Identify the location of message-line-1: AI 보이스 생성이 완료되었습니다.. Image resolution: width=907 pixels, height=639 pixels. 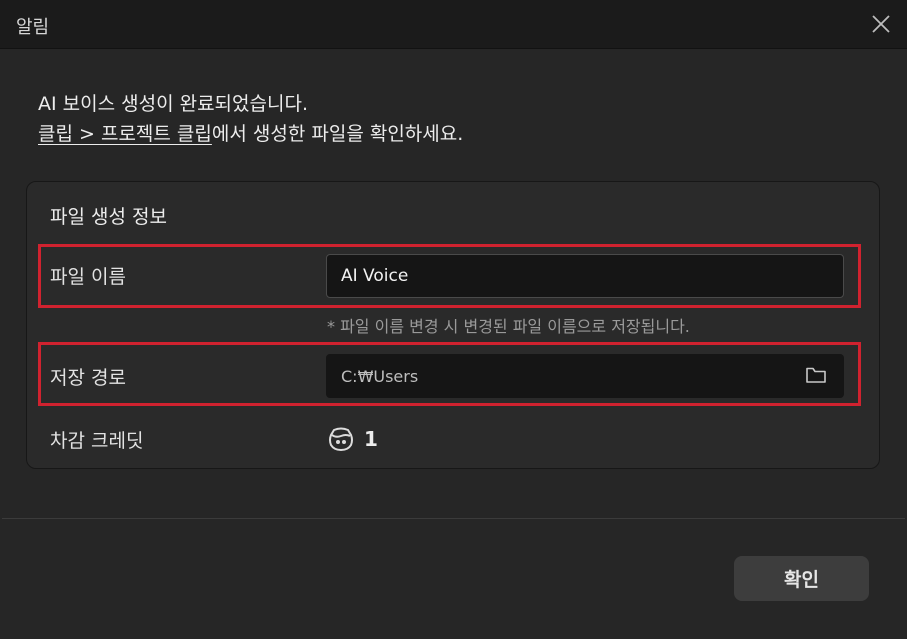
(173, 104).